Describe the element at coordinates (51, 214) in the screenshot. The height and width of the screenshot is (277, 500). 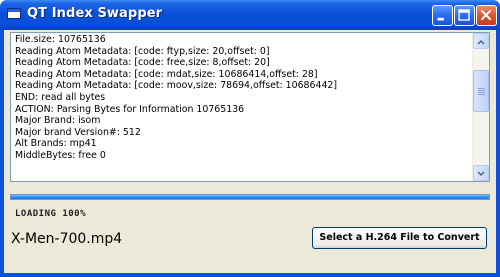
I see `loading-status-text: LOADING 100%` at that location.